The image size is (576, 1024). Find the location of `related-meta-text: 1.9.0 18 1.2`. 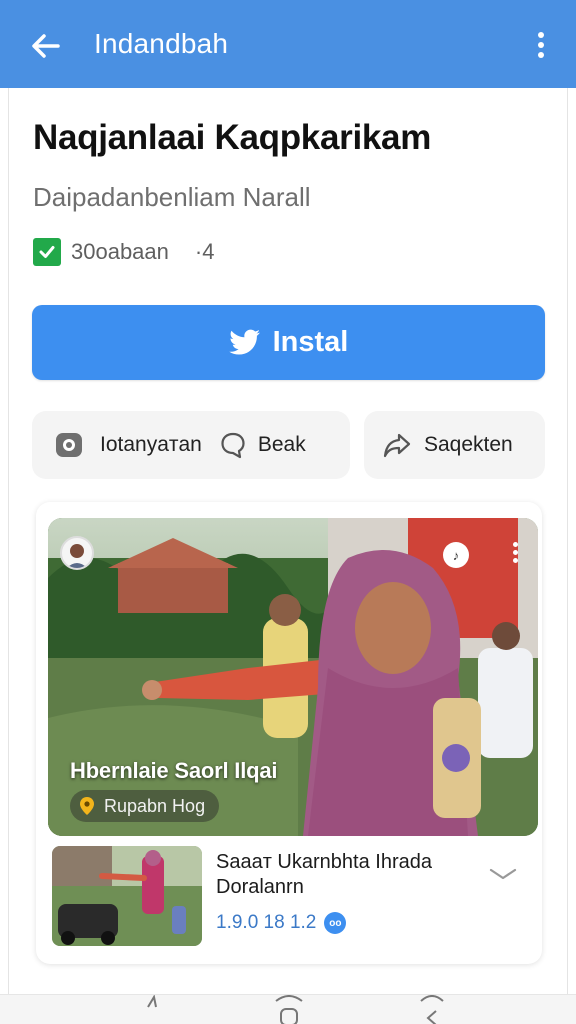

related-meta-text: 1.9.0 18 1.2 is located at coordinates (266, 922).